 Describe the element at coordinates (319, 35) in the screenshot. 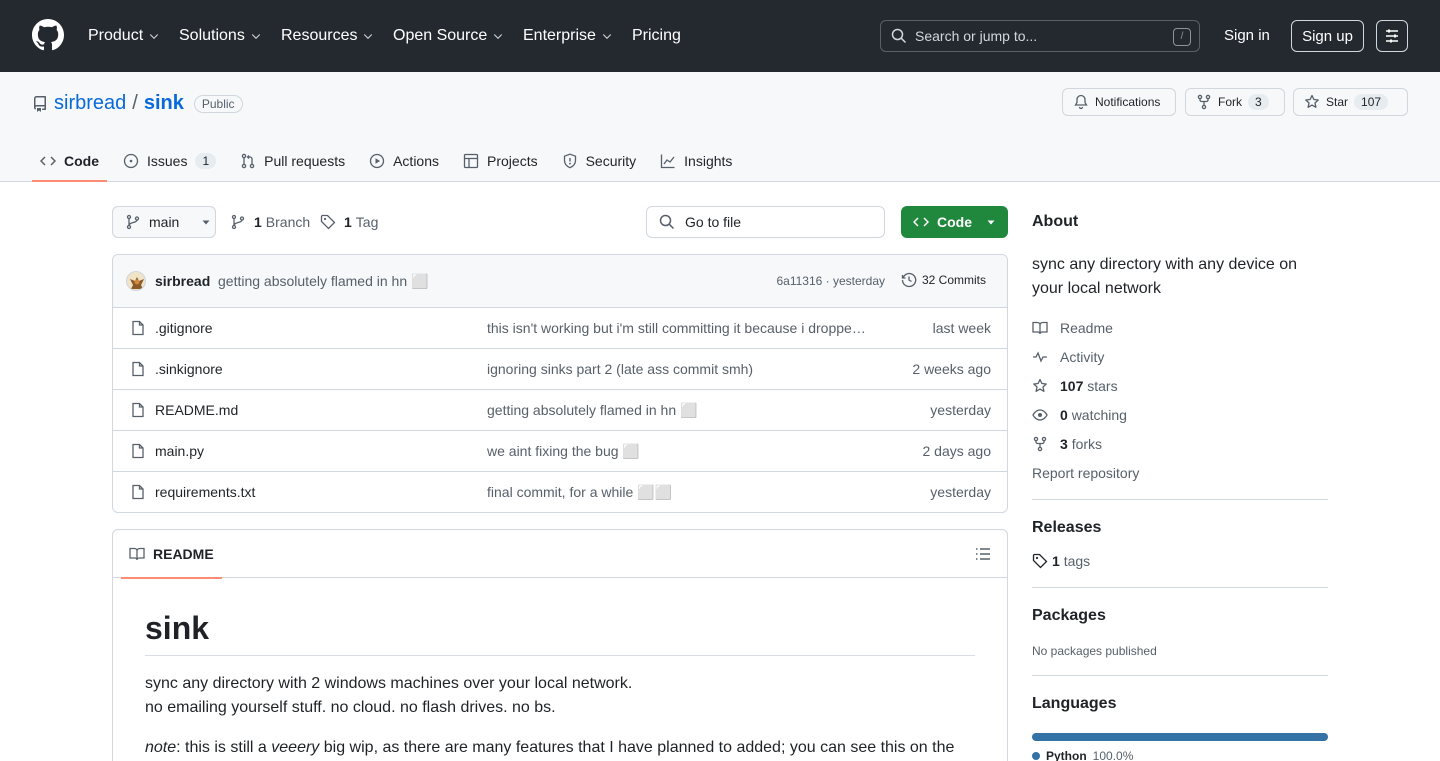

I see `nav-resources-label: Resources` at that location.